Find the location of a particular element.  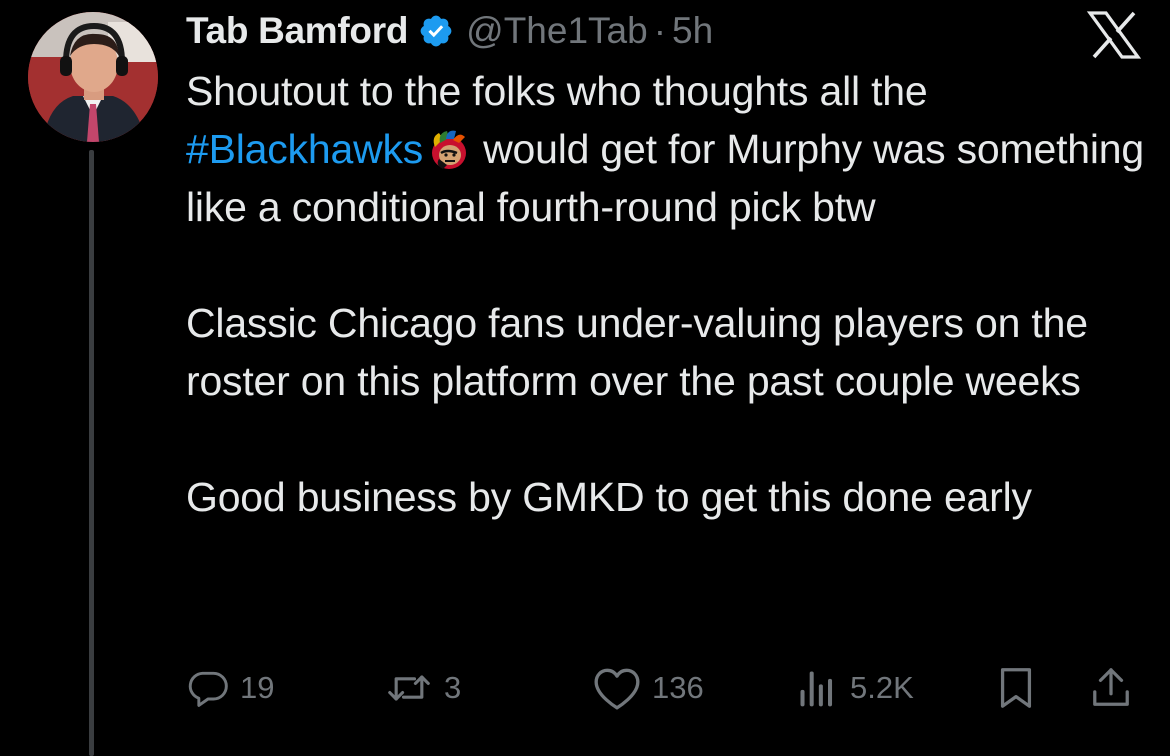

like-count: 136 is located at coordinates (678, 687).